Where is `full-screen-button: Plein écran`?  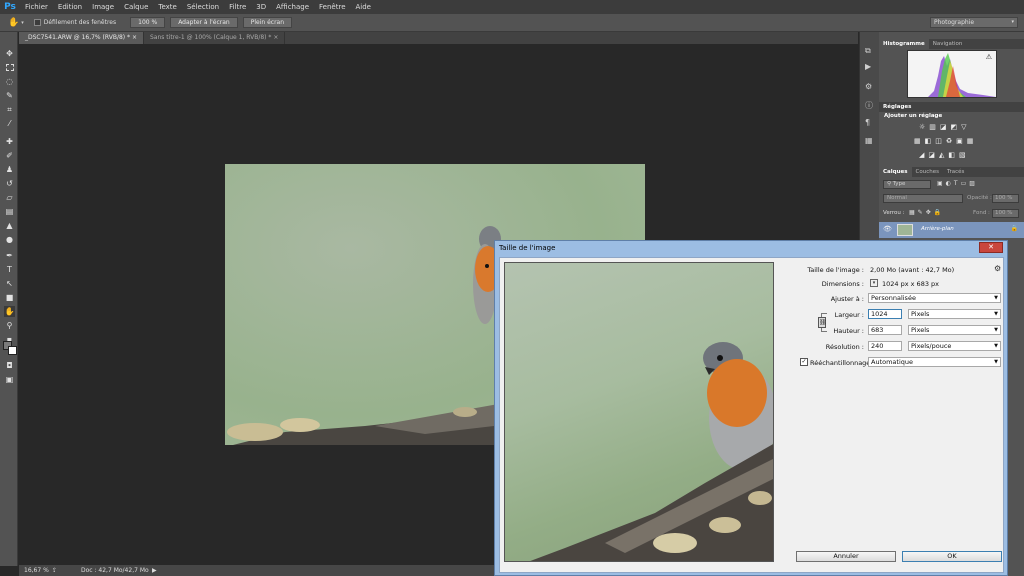 full-screen-button: Plein écran is located at coordinates (267, 22).